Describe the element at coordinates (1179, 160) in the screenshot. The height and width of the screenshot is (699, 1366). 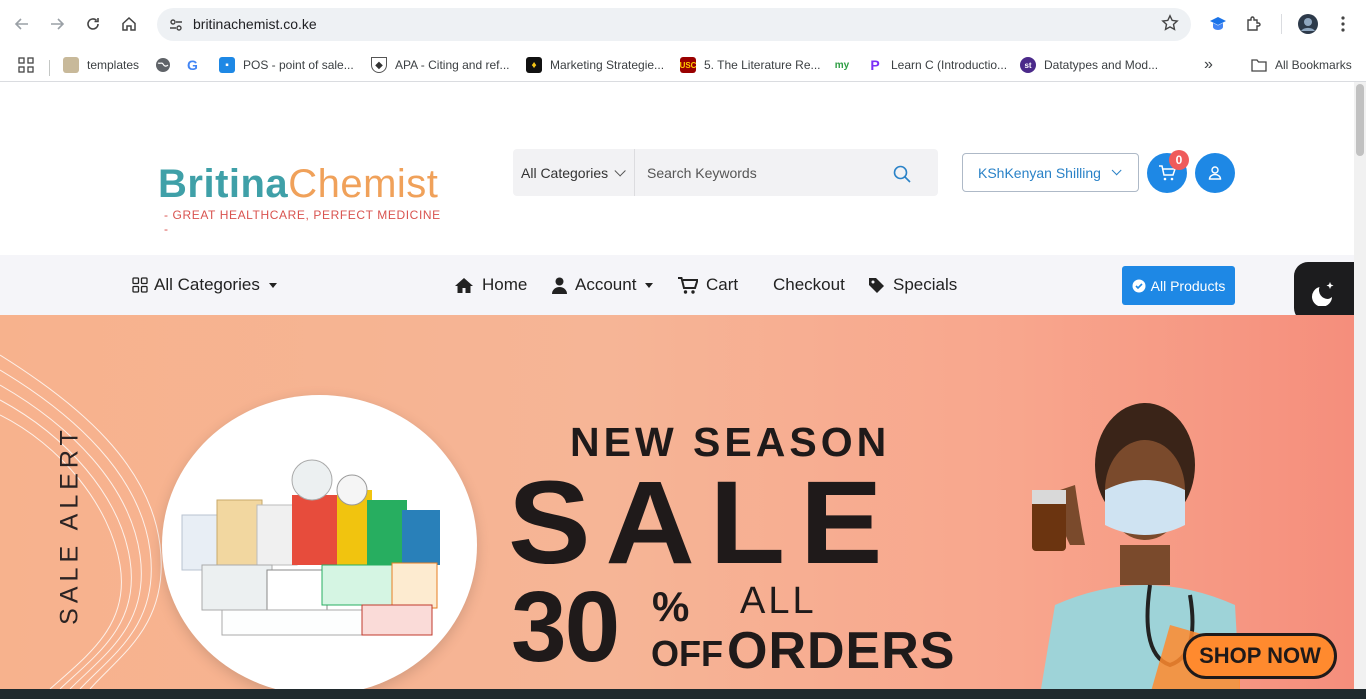
I see `cart-count-badge: 0` at that location.